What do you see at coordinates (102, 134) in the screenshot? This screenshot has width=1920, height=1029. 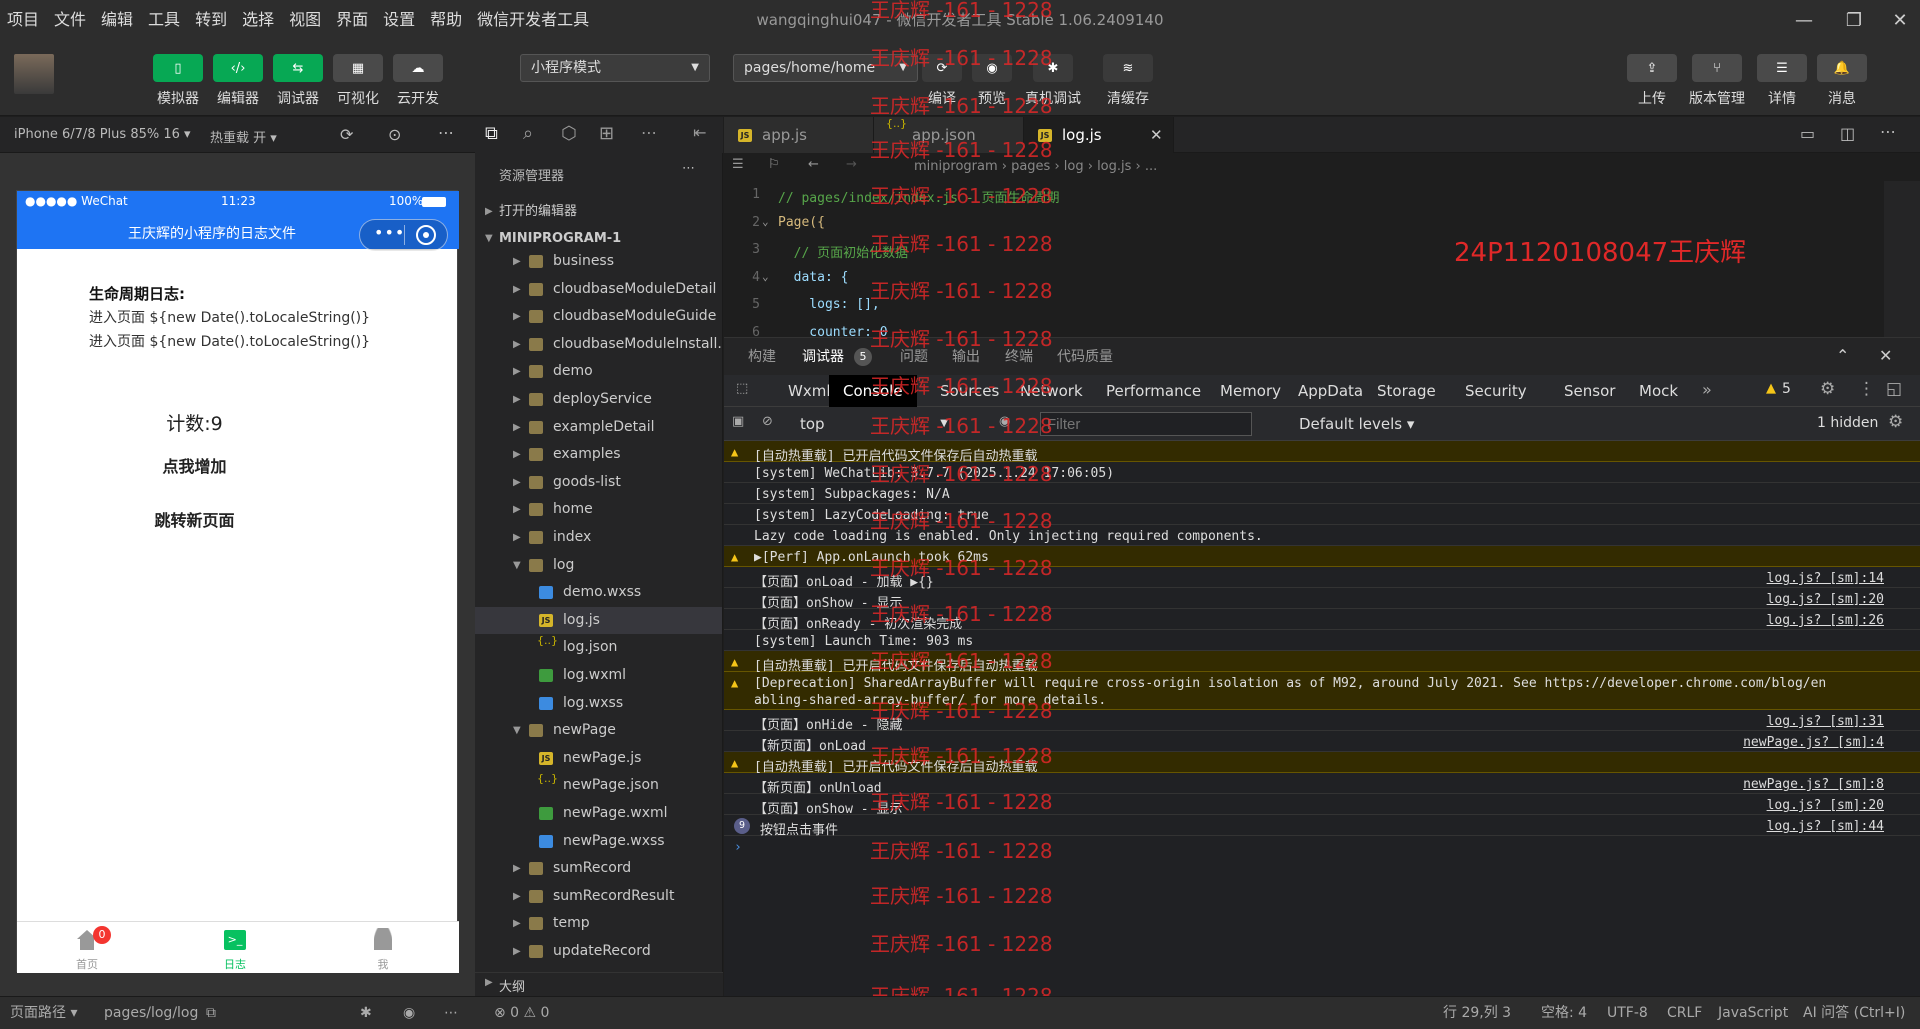 I see `device-select: iPhone 6/7/8 Plus 85% 16 ▾` at bounding box center [102, 134].